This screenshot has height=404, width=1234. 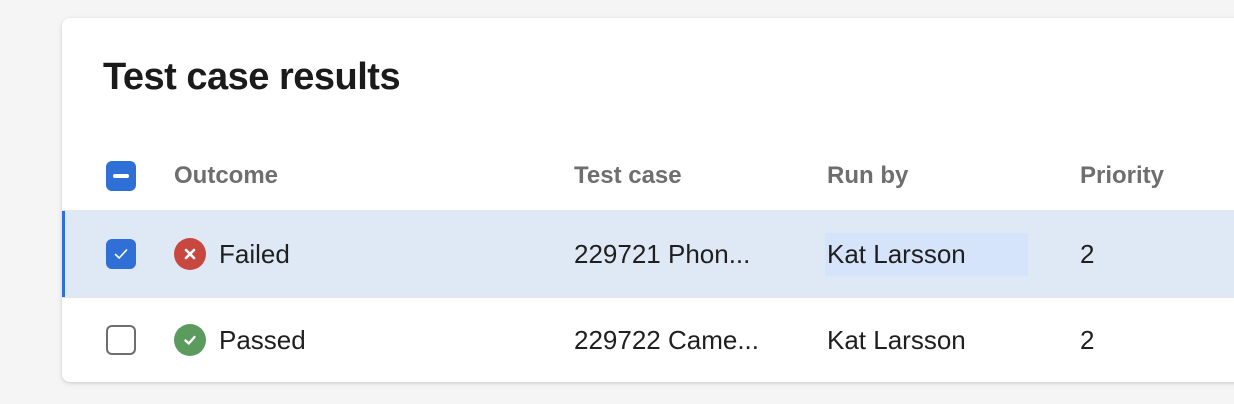 I want to click on outcome-cell: Failed, so click(x=364, y=254).